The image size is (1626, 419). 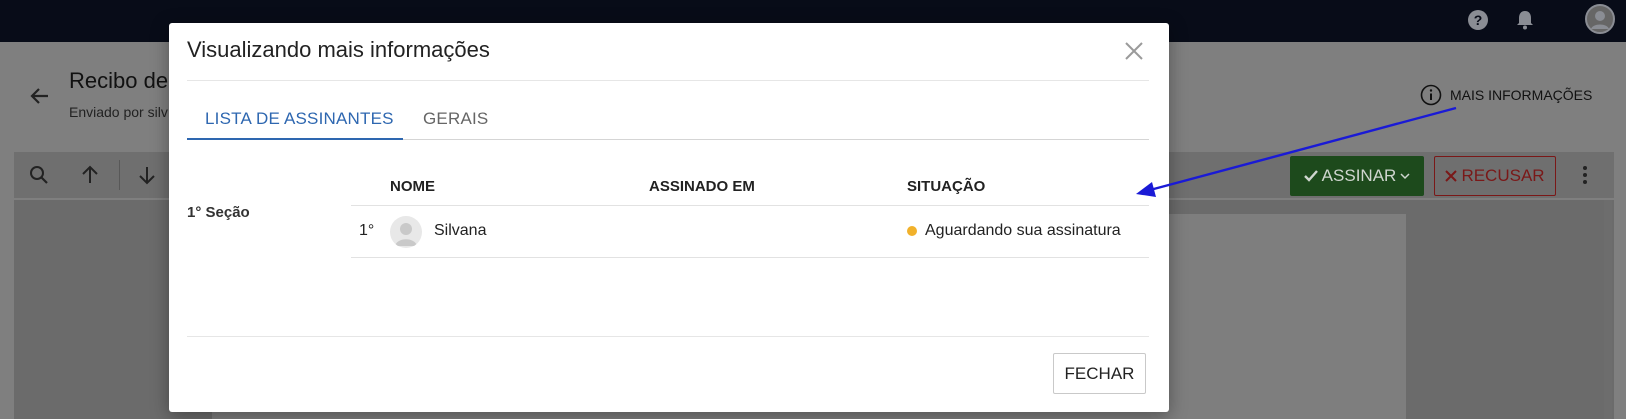 I want to click on more-info-link: MAIS INFORMAÇÕES, so click(x=1506, y=95).